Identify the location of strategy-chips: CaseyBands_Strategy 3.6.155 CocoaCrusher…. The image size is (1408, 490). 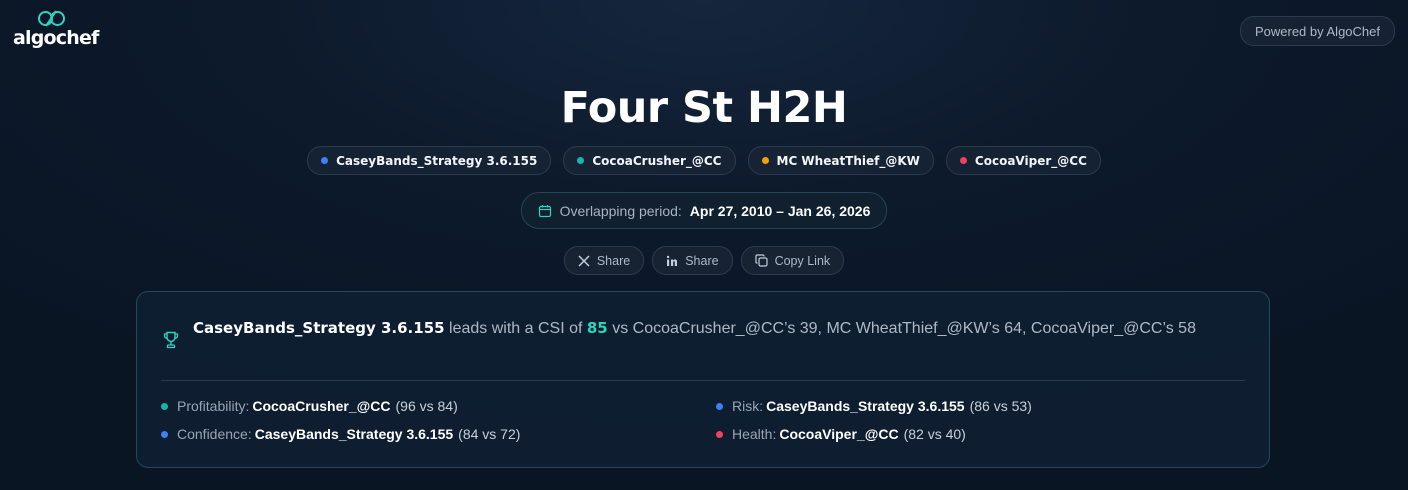
(704, 160).